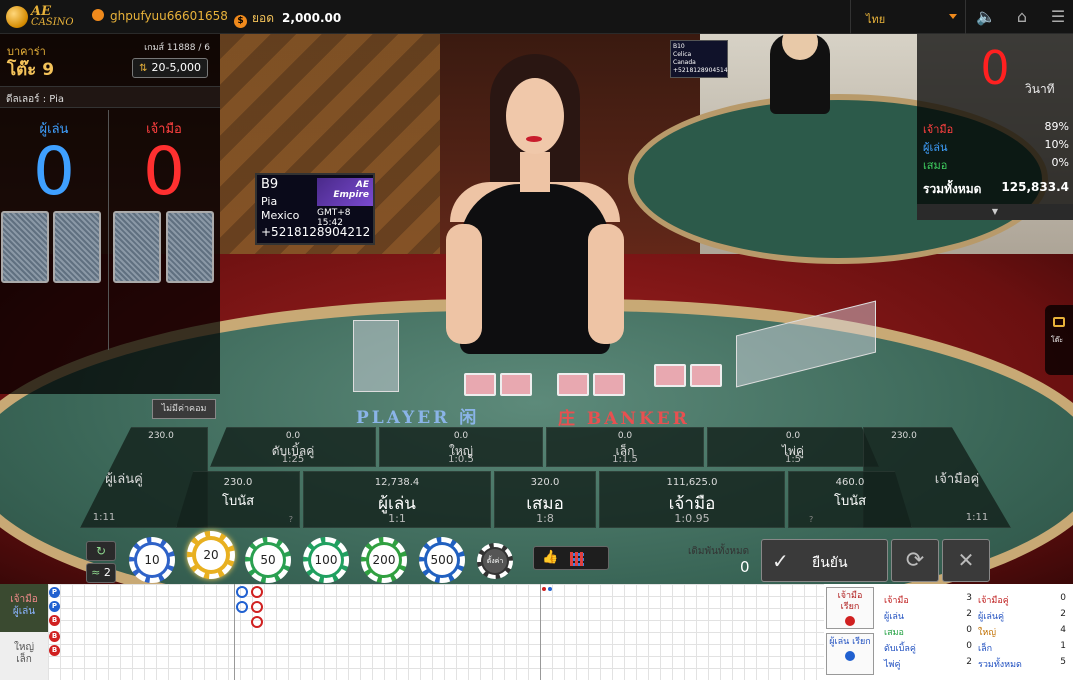 Image resolution: width=1073 pixels, height=680 pixels. Describe the element at coordinates (745, 567) in the screenshot. I see `total-bet-value: 0` at that location.